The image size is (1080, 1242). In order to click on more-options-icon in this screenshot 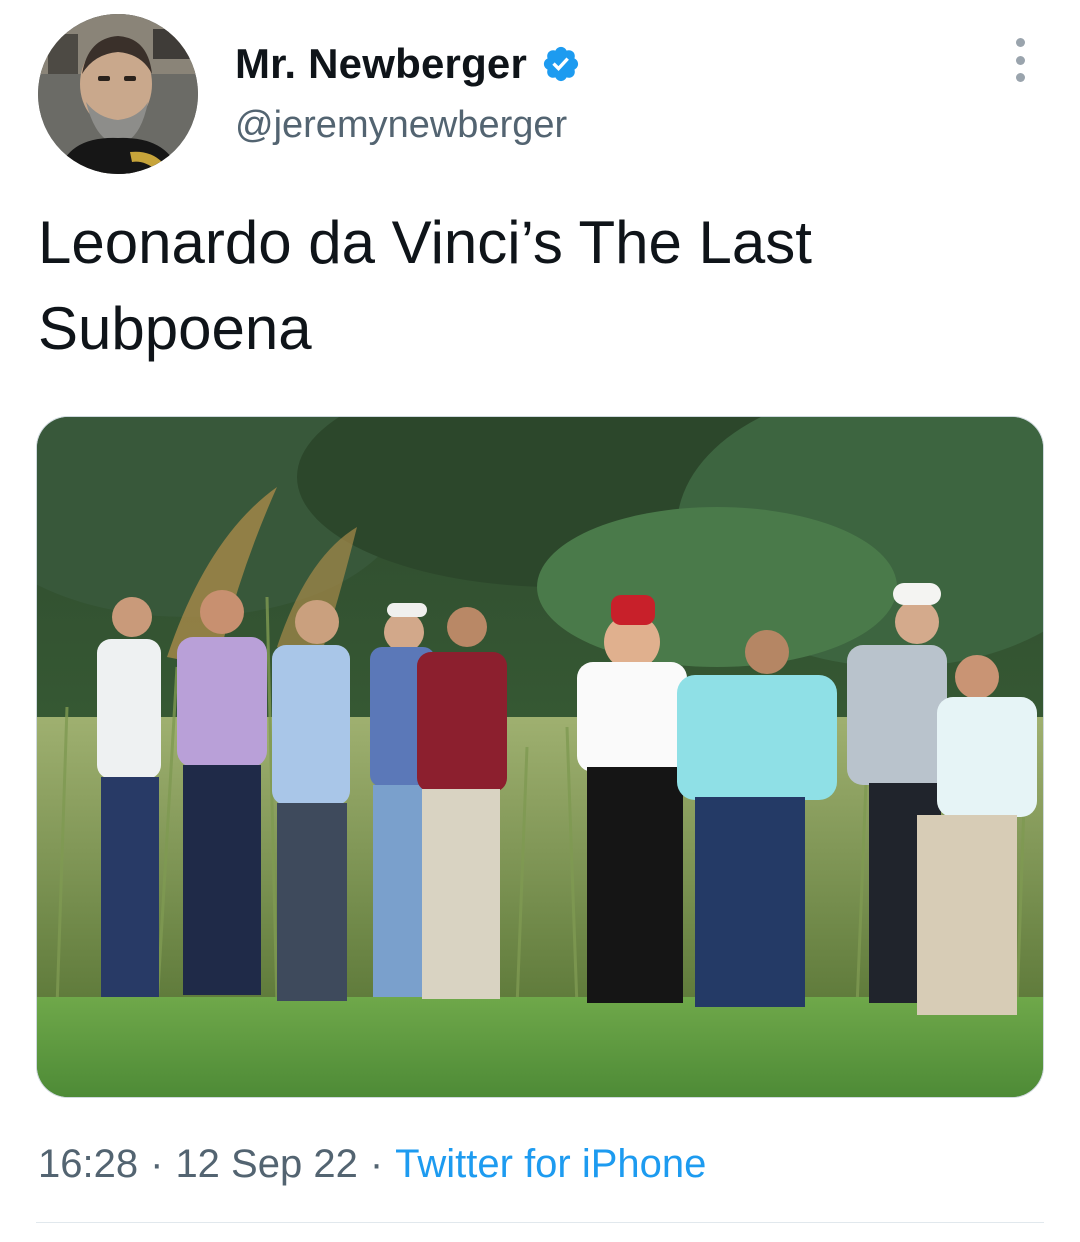, I will do `click(1020, 60)`.